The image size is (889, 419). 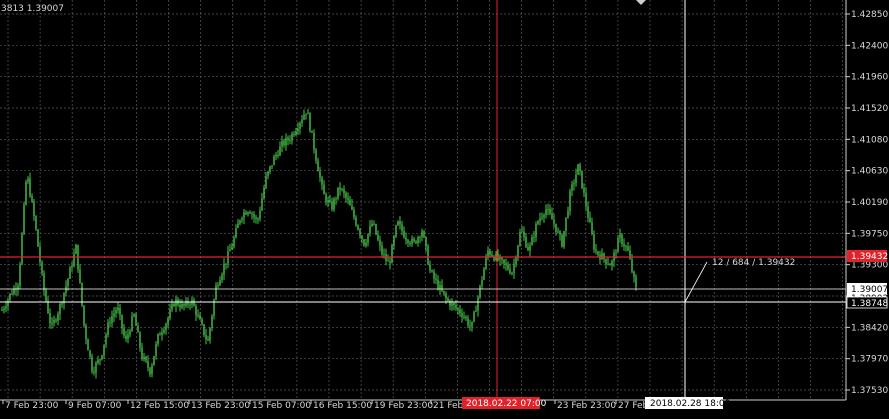 What do you see at coordinates (403, 406) in the screenshot?
I see `time-tick-label: 19 Feb 23:00` at bounding box center [403, 406].